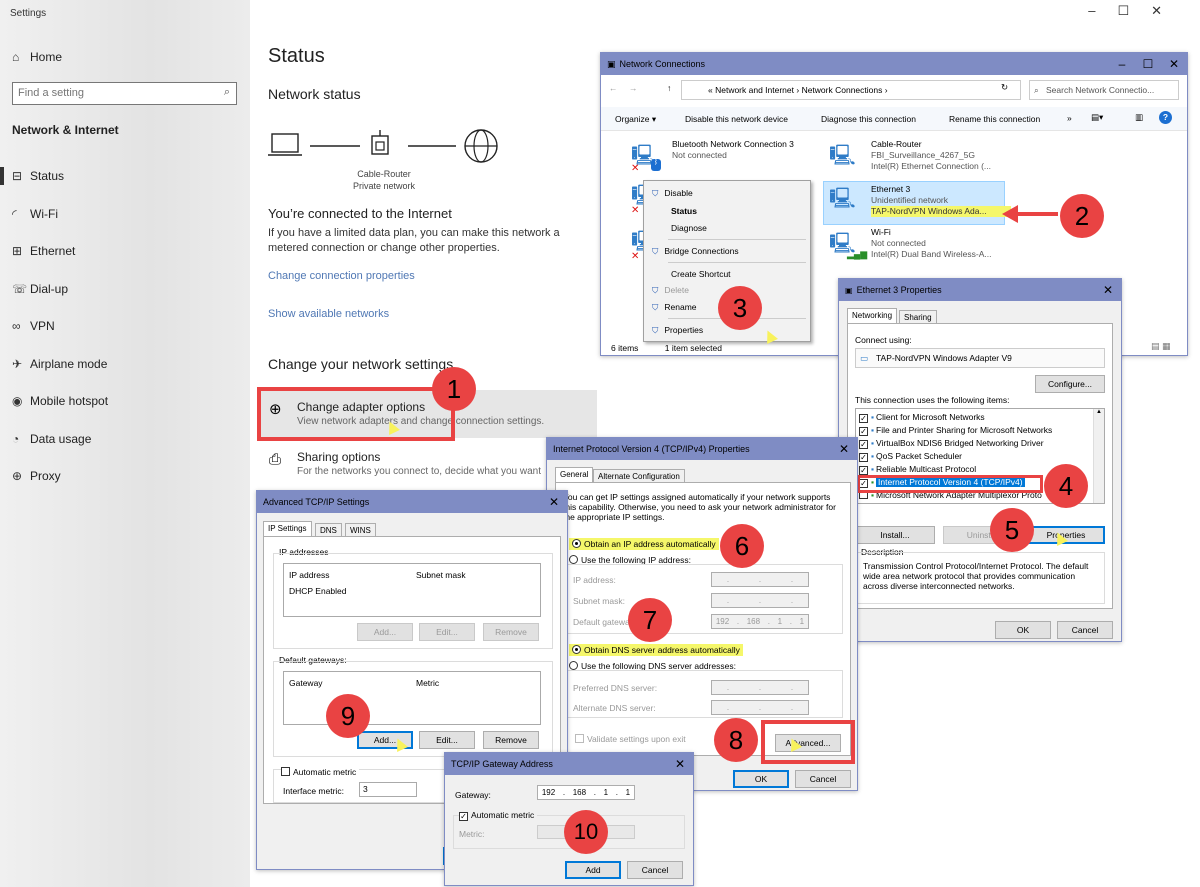 The image size is (1200, 887). Describe the element at coordinates (635, 119) in the screenshot. I see `organize-menu: Organize ▾` at that location.